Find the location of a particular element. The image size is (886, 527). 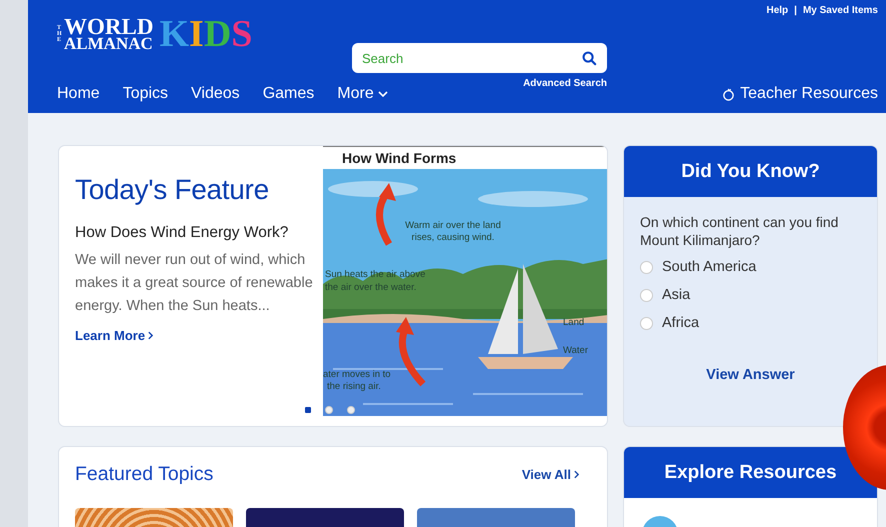

card-title: Did You Know? is located at coordinates (750, 171).